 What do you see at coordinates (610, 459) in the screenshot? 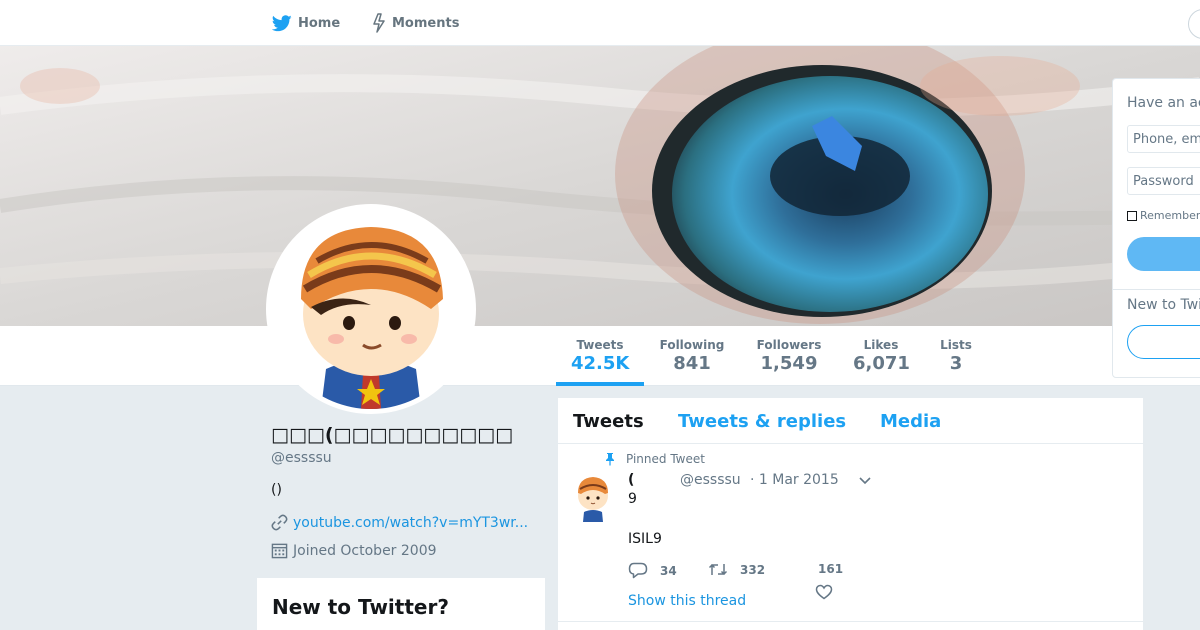
I see `pin-icon` at bounding box center [610, 459].